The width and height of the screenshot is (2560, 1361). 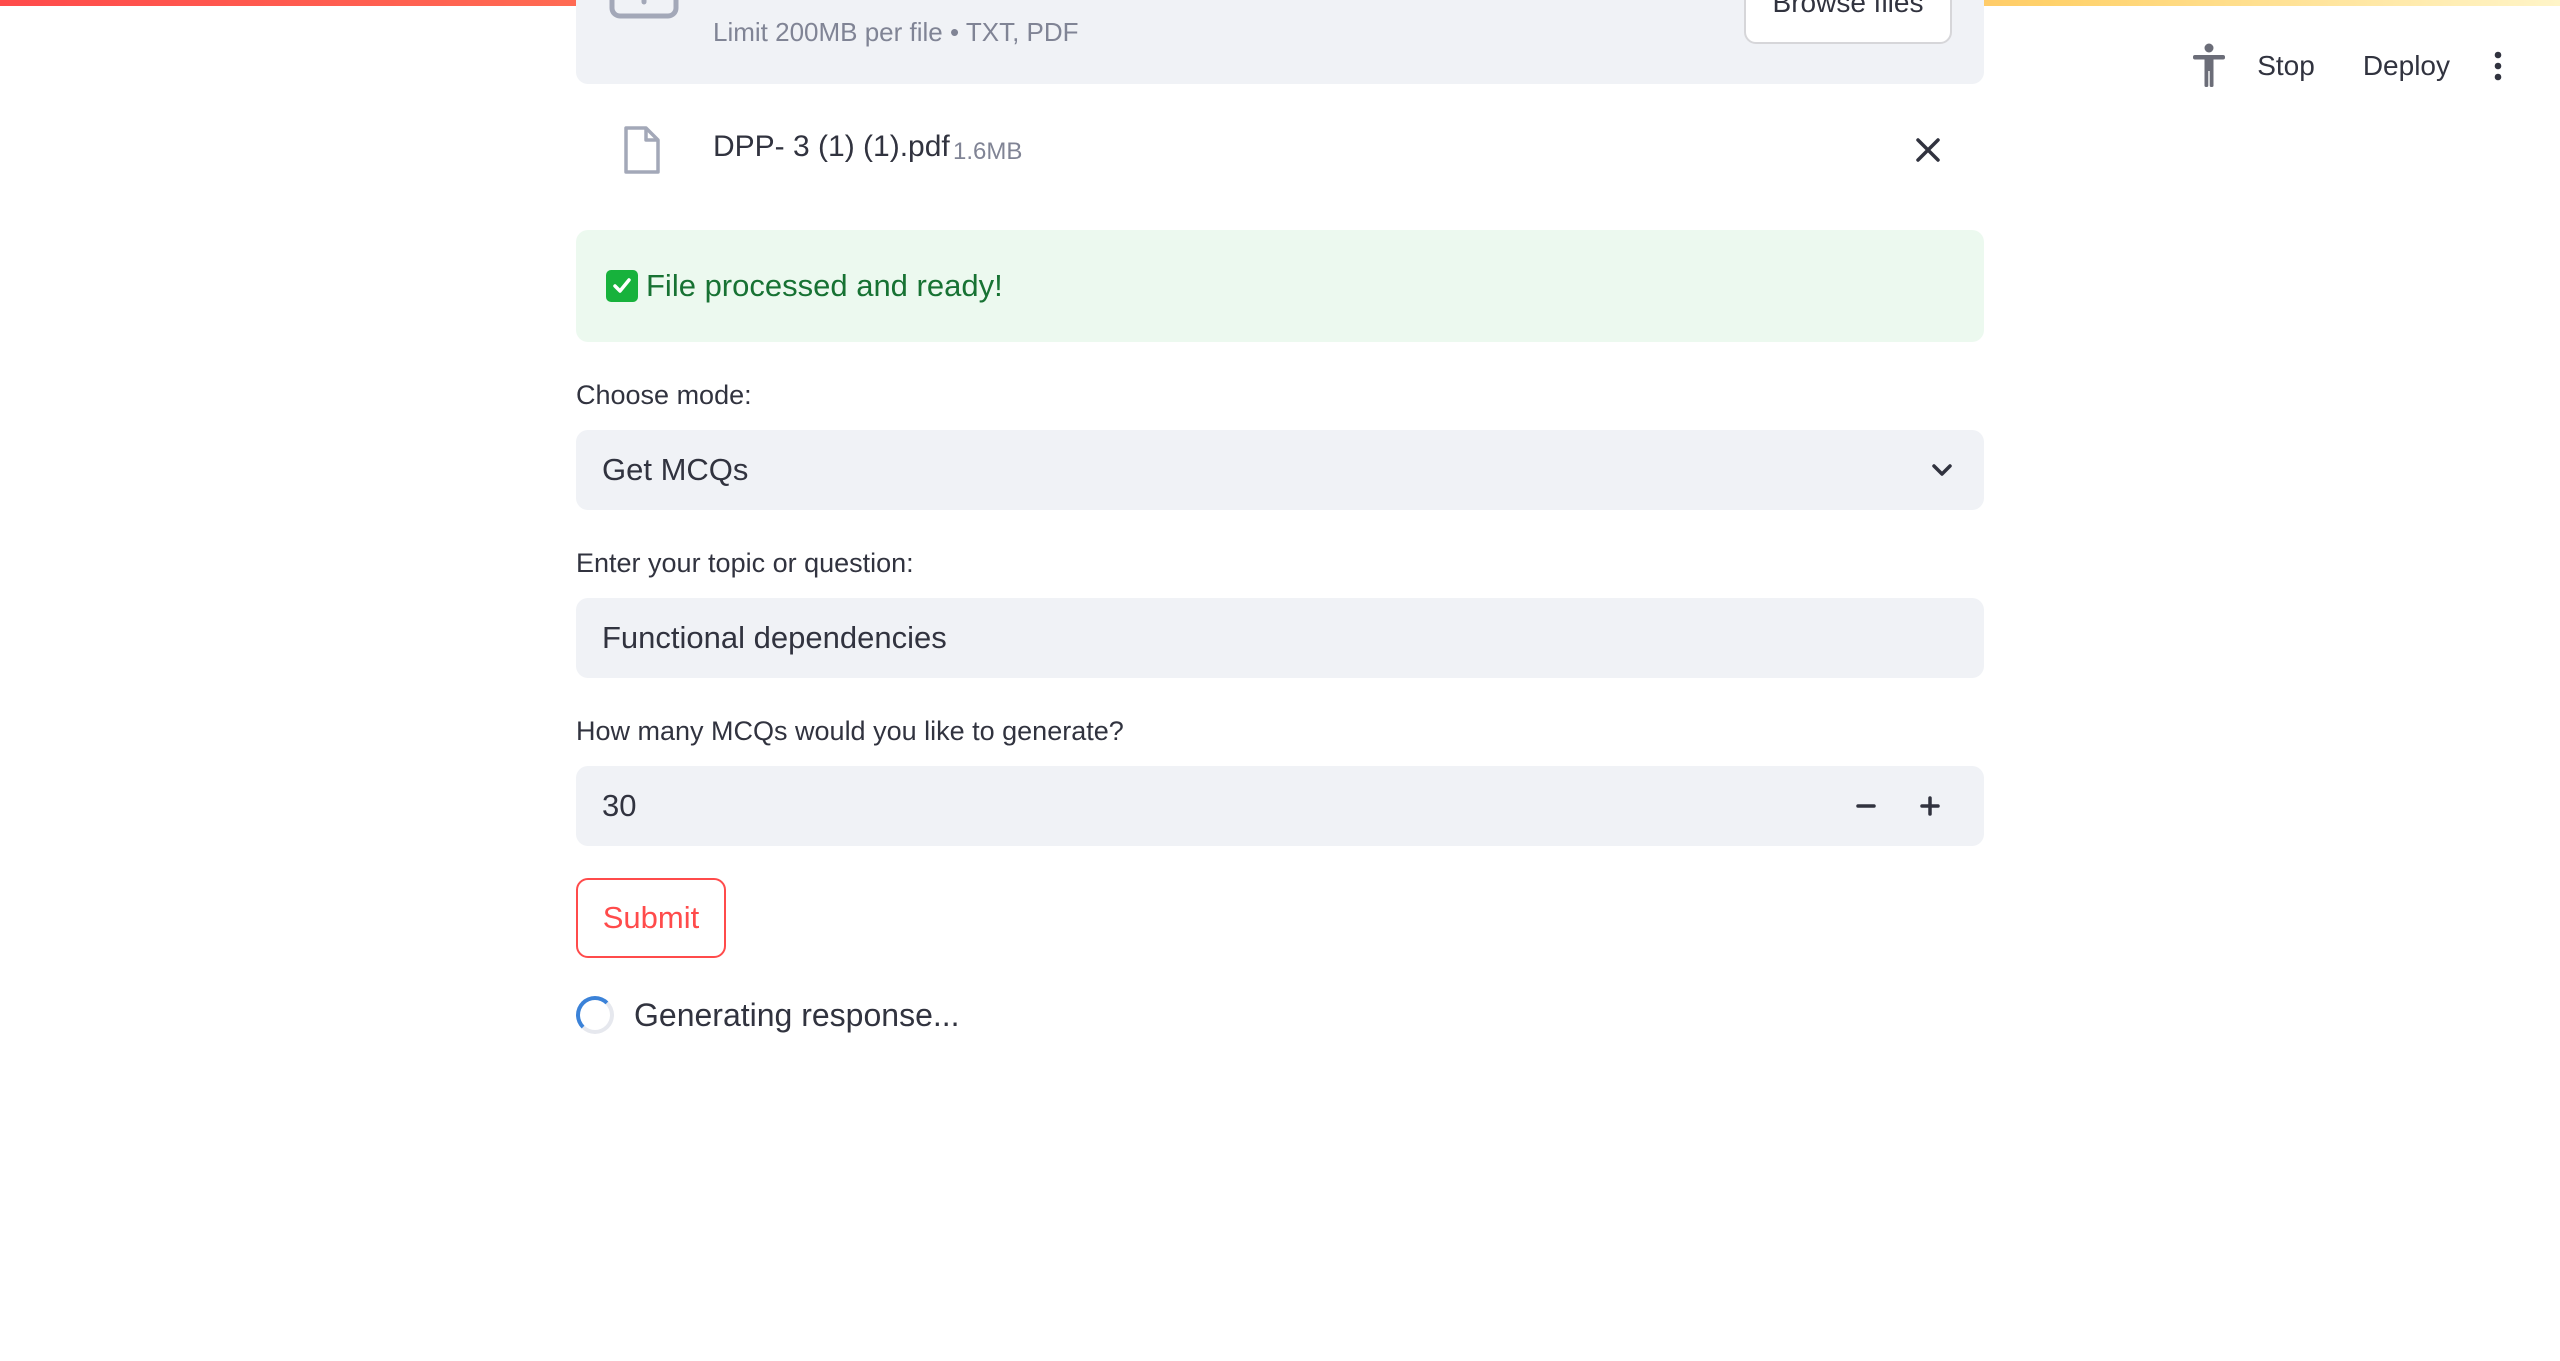 What do you see at coordinates (2498, 66) in the screenshot?
I see `more-vertical-icon` at bounding box center [2498, 66].